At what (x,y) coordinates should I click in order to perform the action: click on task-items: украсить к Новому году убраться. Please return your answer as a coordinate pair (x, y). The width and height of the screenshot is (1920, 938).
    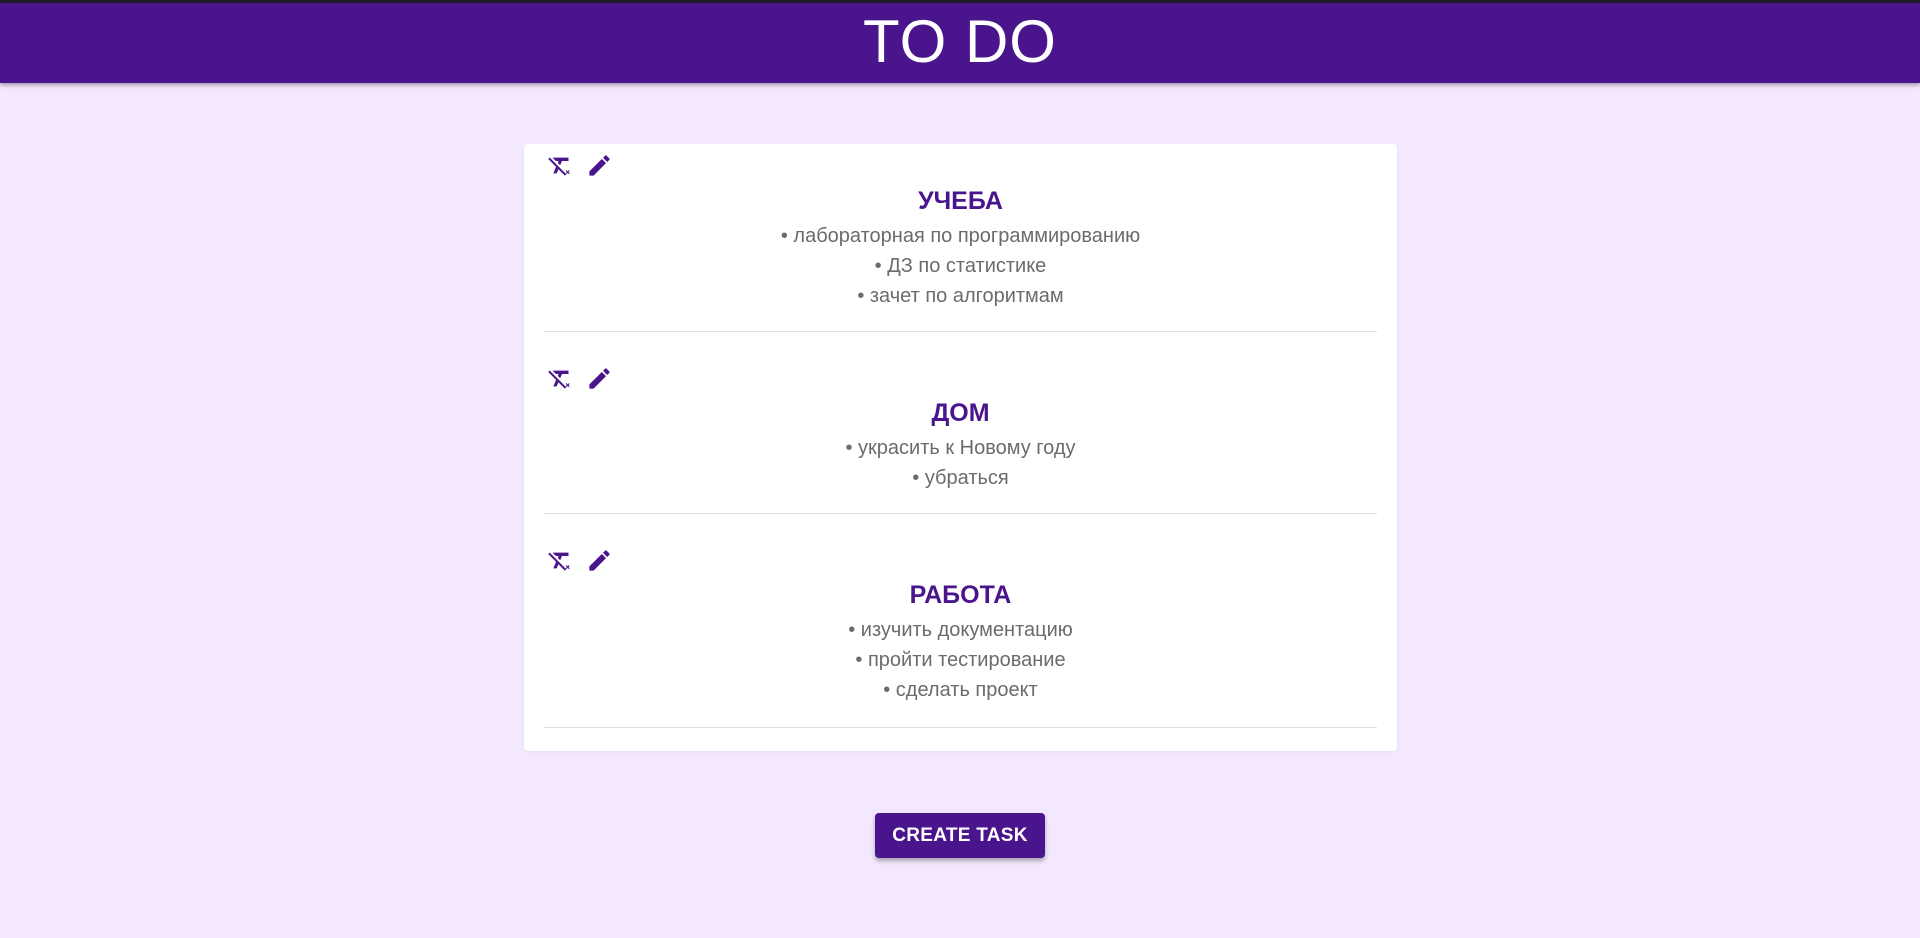
    Looking at the image, I should click on (960, 463).